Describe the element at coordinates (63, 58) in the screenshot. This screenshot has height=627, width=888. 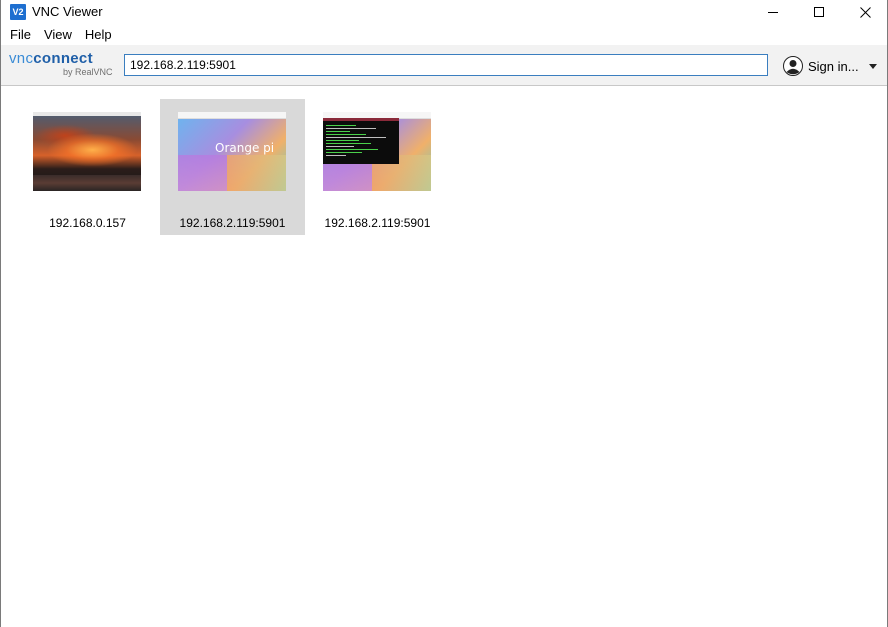
I see `logo-connect-text: connect` at that location.